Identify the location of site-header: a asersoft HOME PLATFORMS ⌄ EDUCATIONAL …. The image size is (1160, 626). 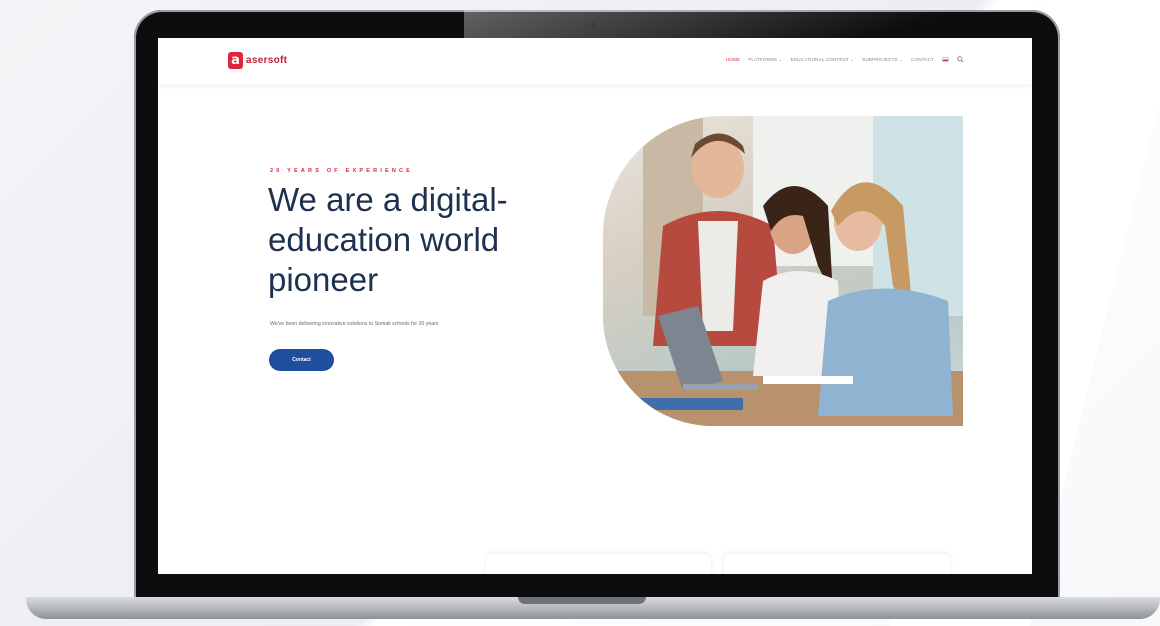
(595, 61).